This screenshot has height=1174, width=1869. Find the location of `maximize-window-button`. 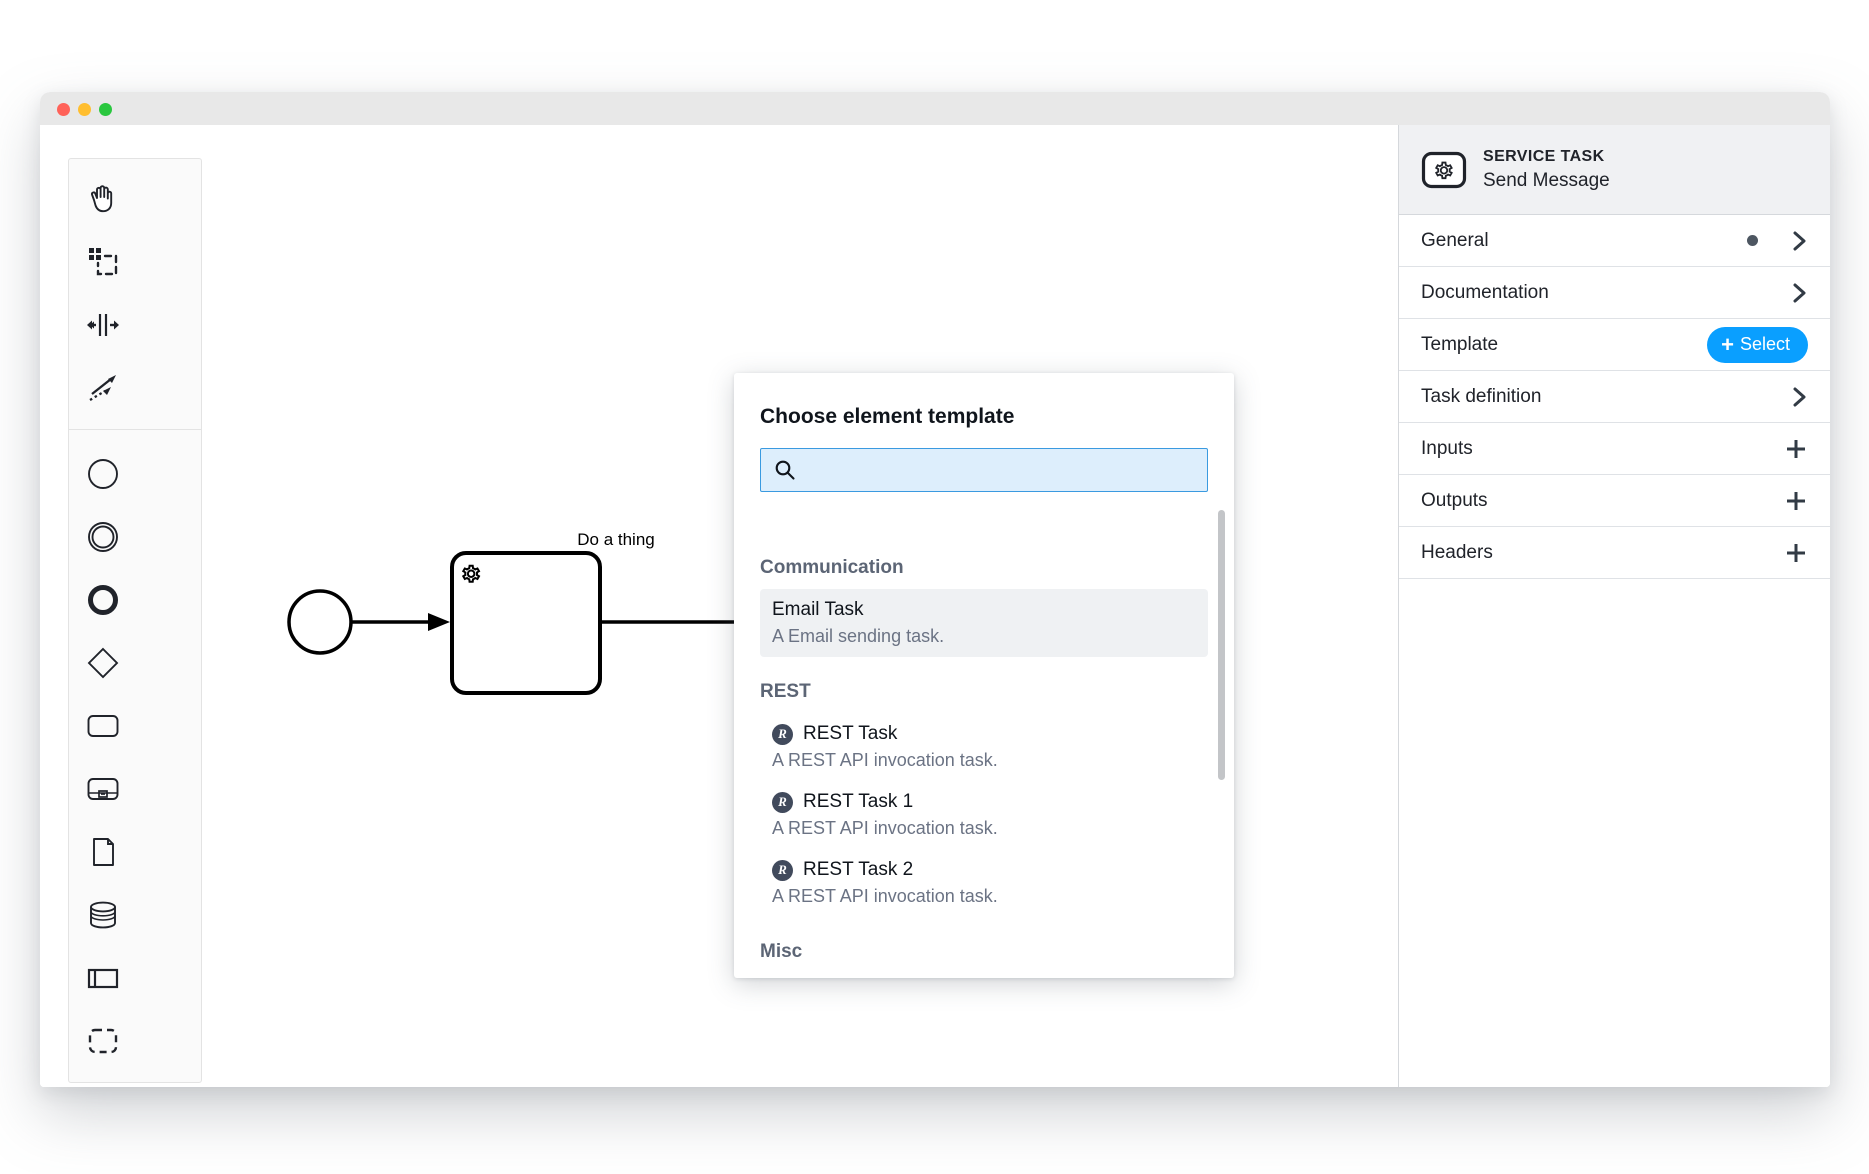

maximize-window-button is located at coordinates (105, 109).